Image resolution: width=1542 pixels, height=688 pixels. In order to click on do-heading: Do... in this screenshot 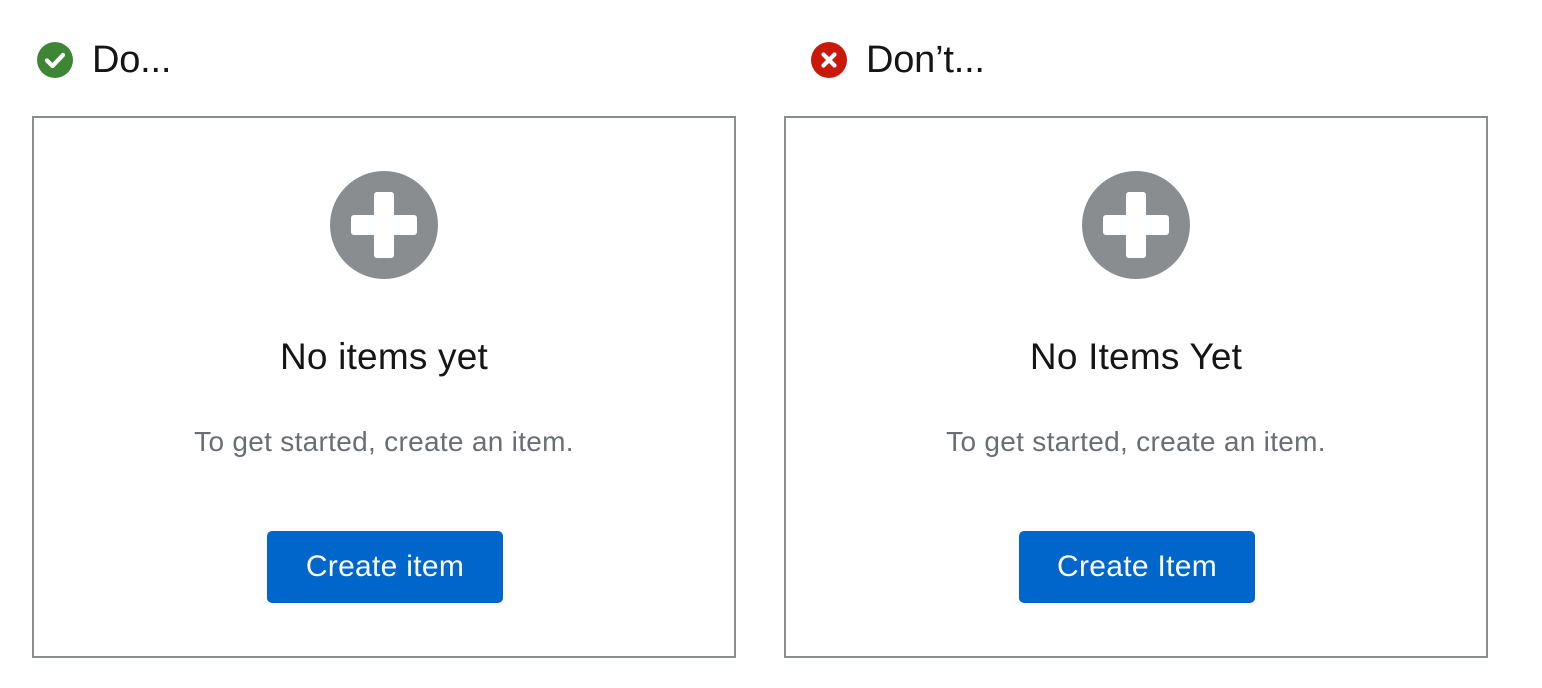, I will do `click(104, 60)`.